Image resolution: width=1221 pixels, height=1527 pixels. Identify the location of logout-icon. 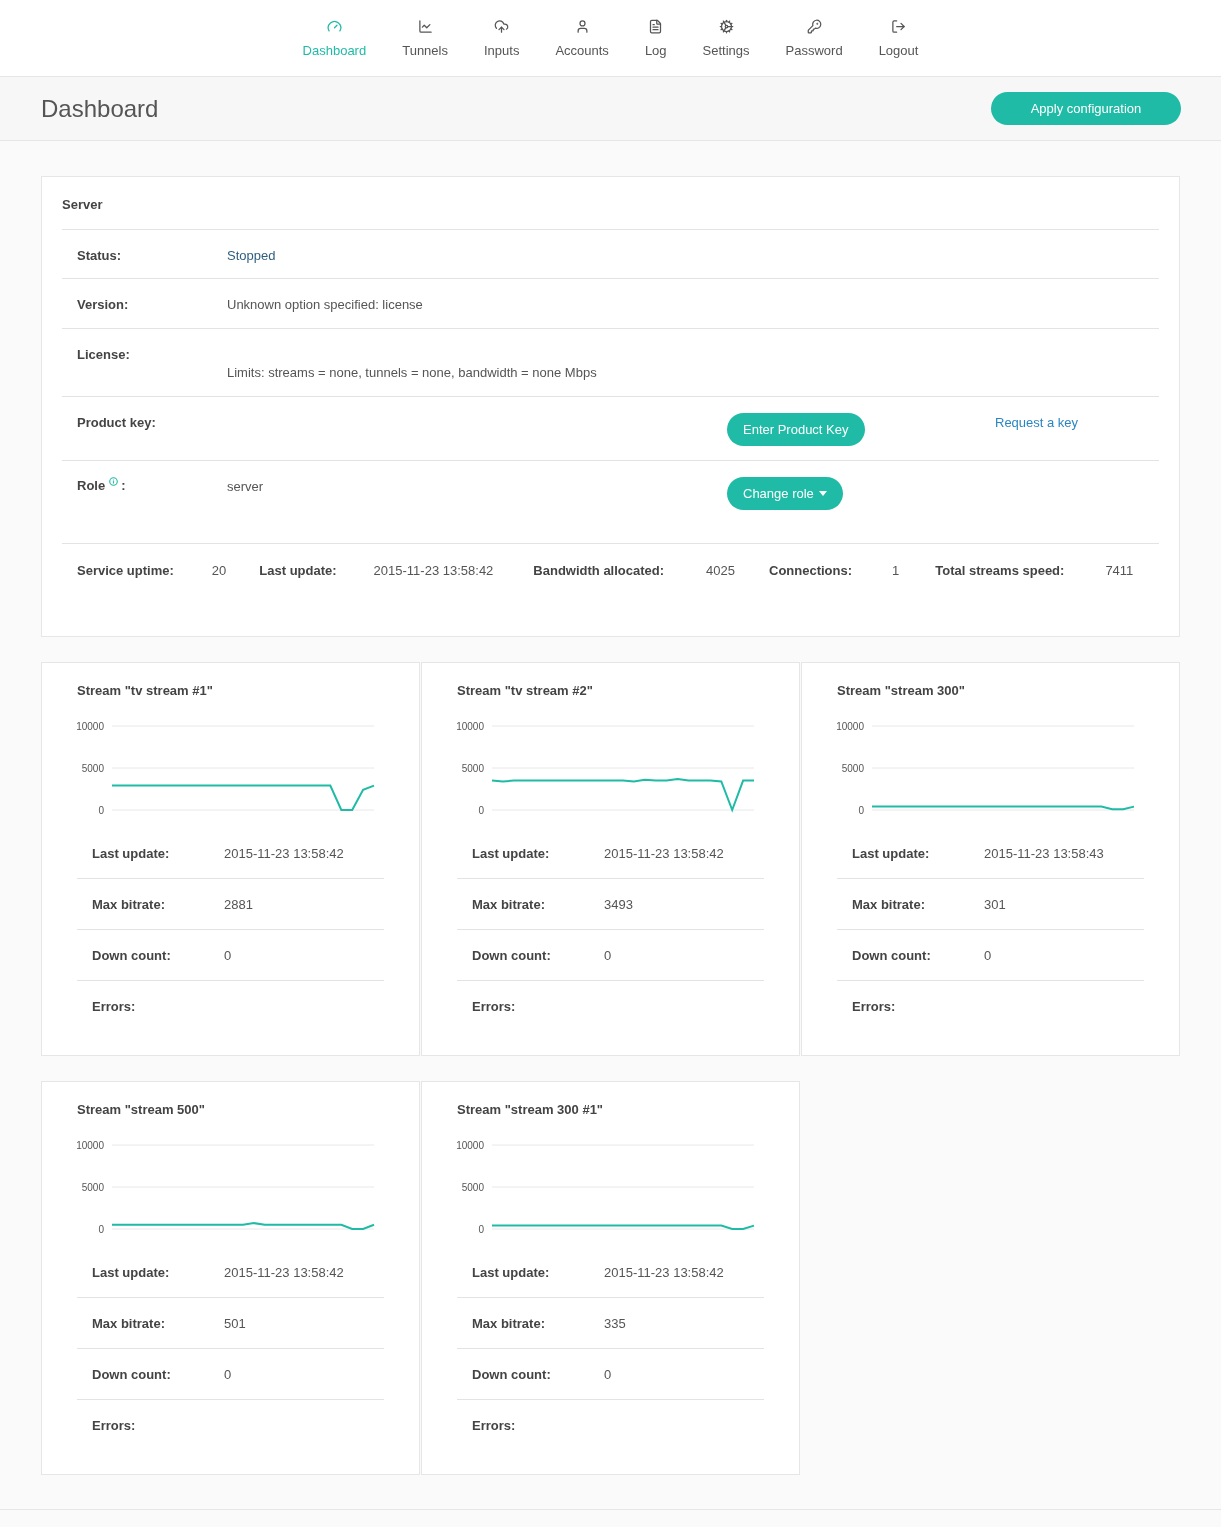
(898, 26).